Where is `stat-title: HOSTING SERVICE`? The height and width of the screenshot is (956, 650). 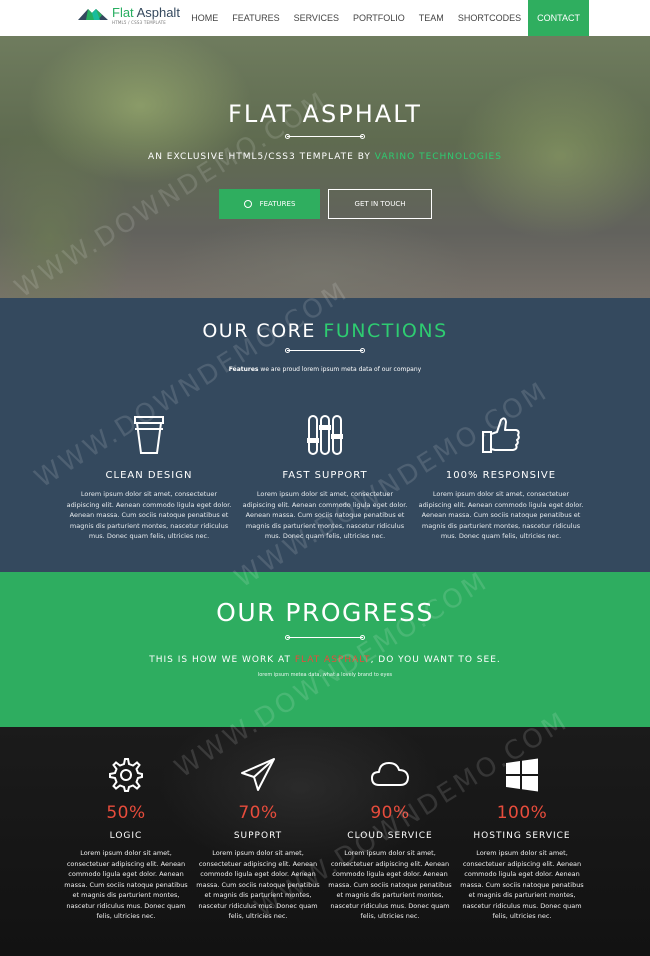
stat-title: HOSTING SERVICE is located at coordinates (522, 836).